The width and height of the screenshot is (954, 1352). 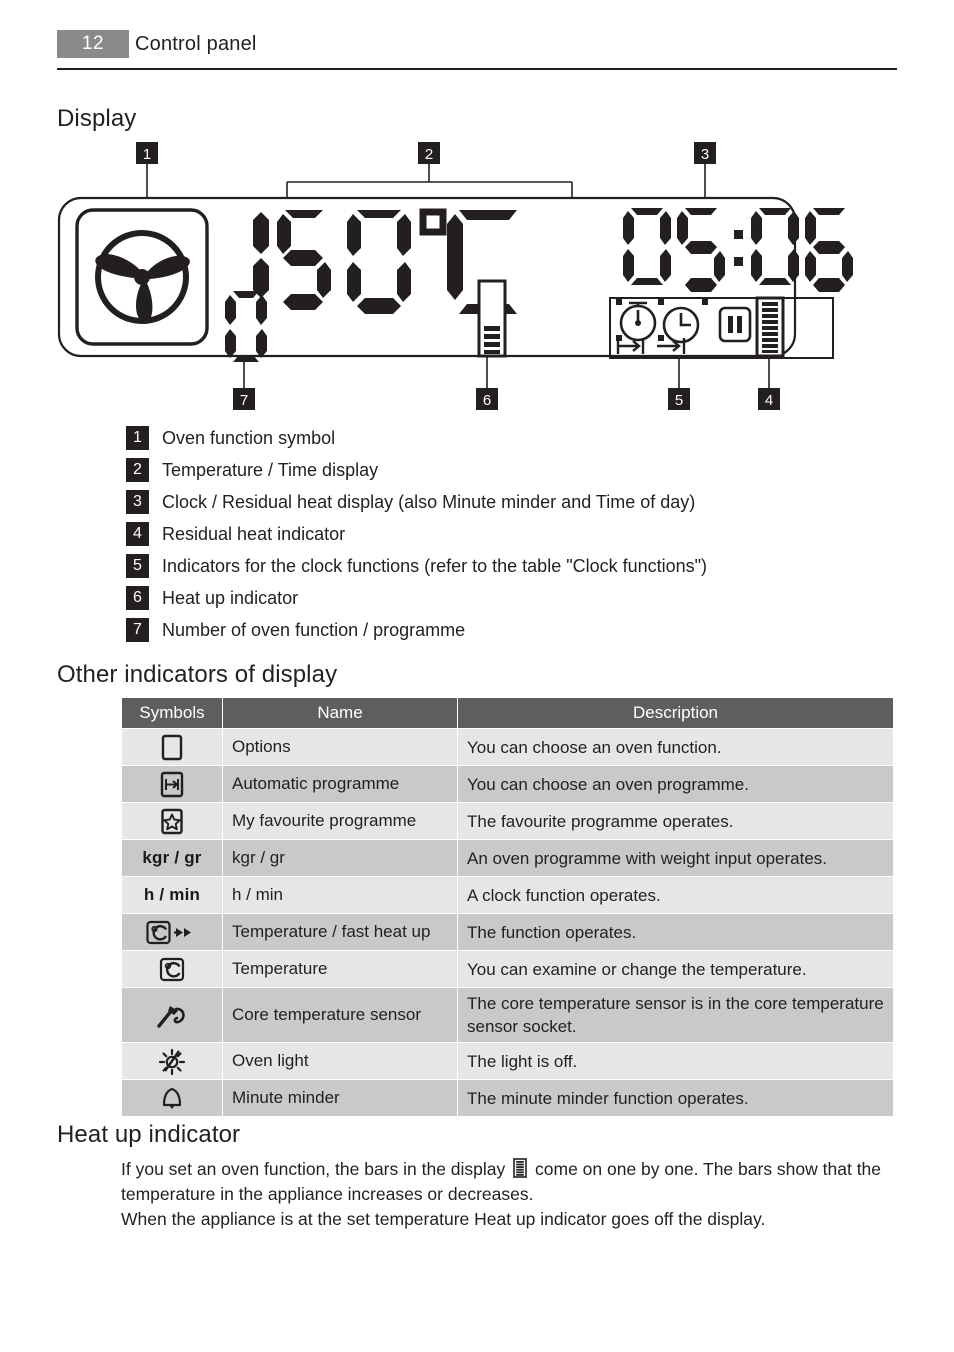 I want to click on callout-3: 3, so click(x=705, y=153).